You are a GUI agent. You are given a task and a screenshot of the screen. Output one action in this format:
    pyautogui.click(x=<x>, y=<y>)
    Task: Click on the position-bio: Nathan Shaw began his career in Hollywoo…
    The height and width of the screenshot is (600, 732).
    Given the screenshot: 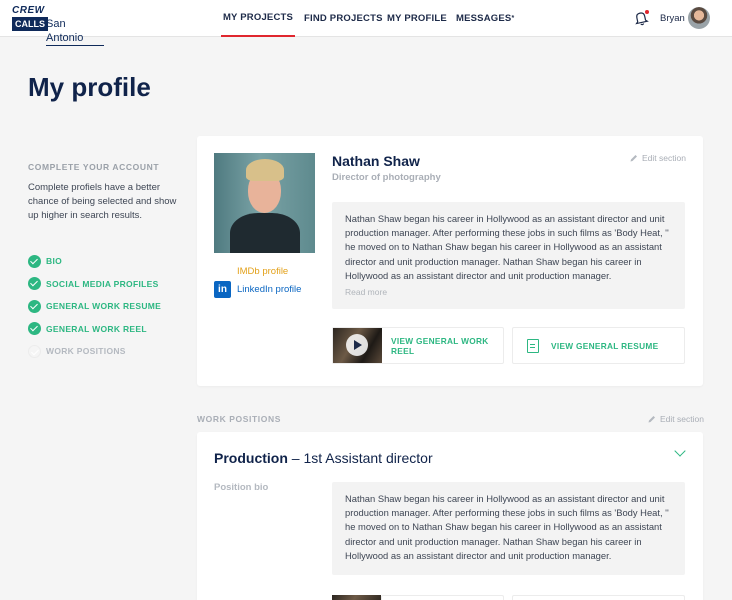 What is the action you would take?
    pyautogui.click(x=508, y=528)
    